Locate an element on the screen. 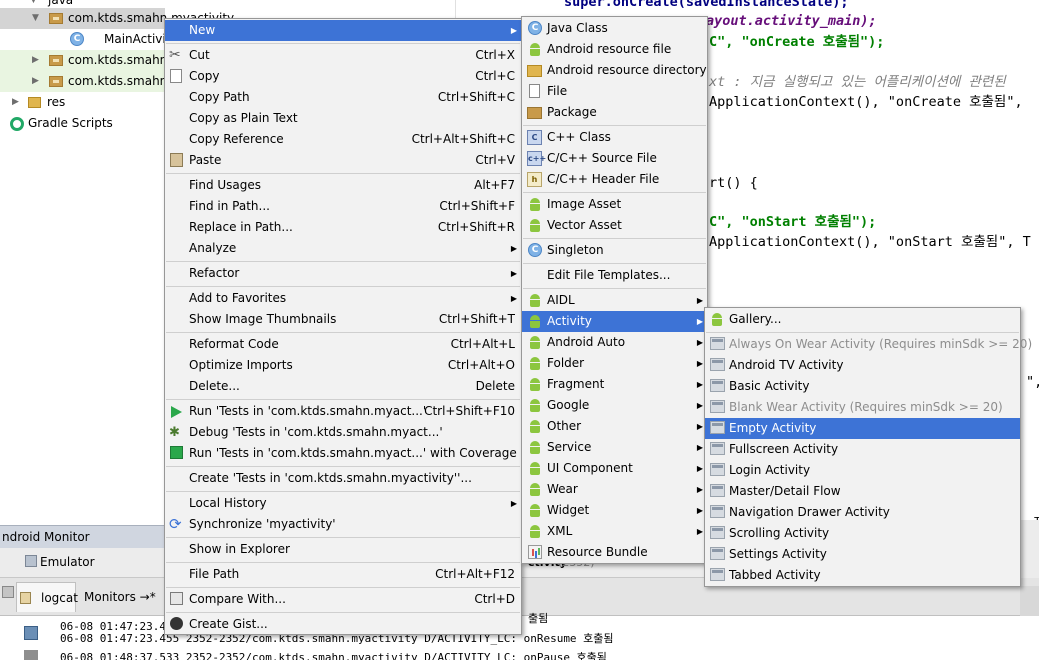 This screenshot has height=660, width=1039. menu-item-google: Google ▶ is located at coordinates (614, 405).